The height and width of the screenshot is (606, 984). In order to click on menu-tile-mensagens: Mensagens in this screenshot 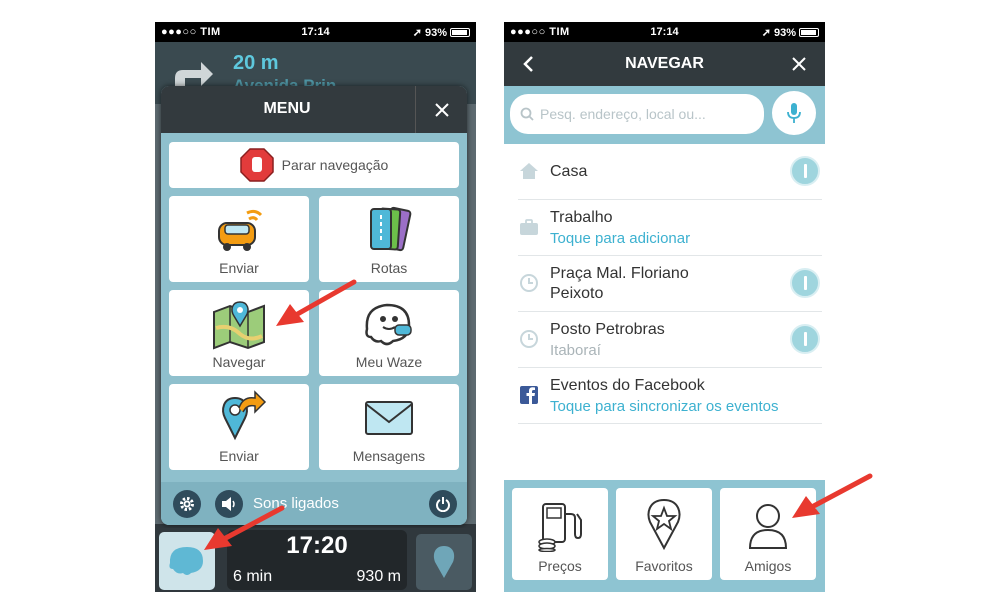, I will do `click(389, 427)`.